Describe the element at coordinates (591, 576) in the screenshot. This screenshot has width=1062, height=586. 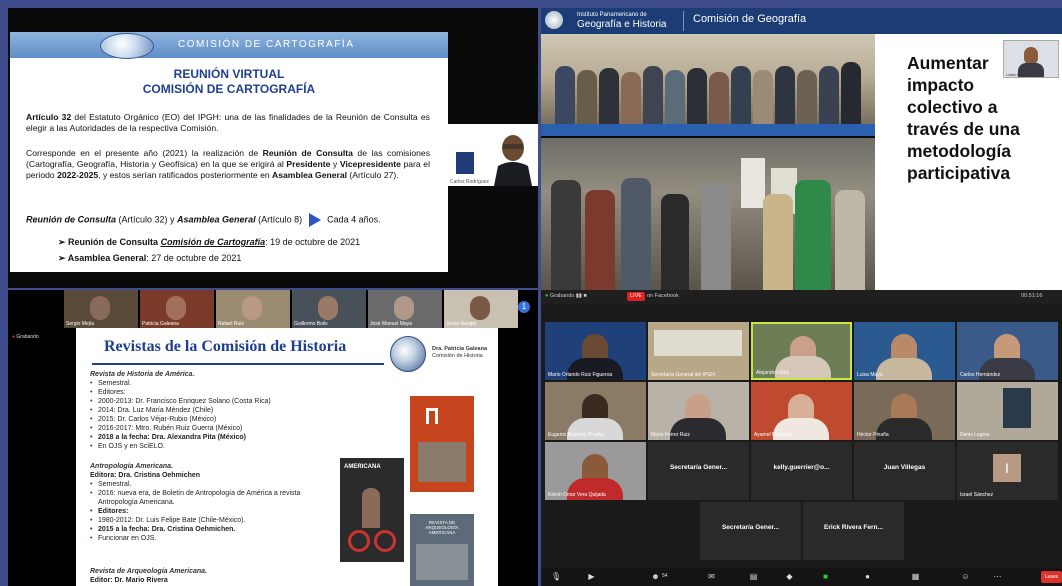
I see `video-camera-icon: ▶` at that location.